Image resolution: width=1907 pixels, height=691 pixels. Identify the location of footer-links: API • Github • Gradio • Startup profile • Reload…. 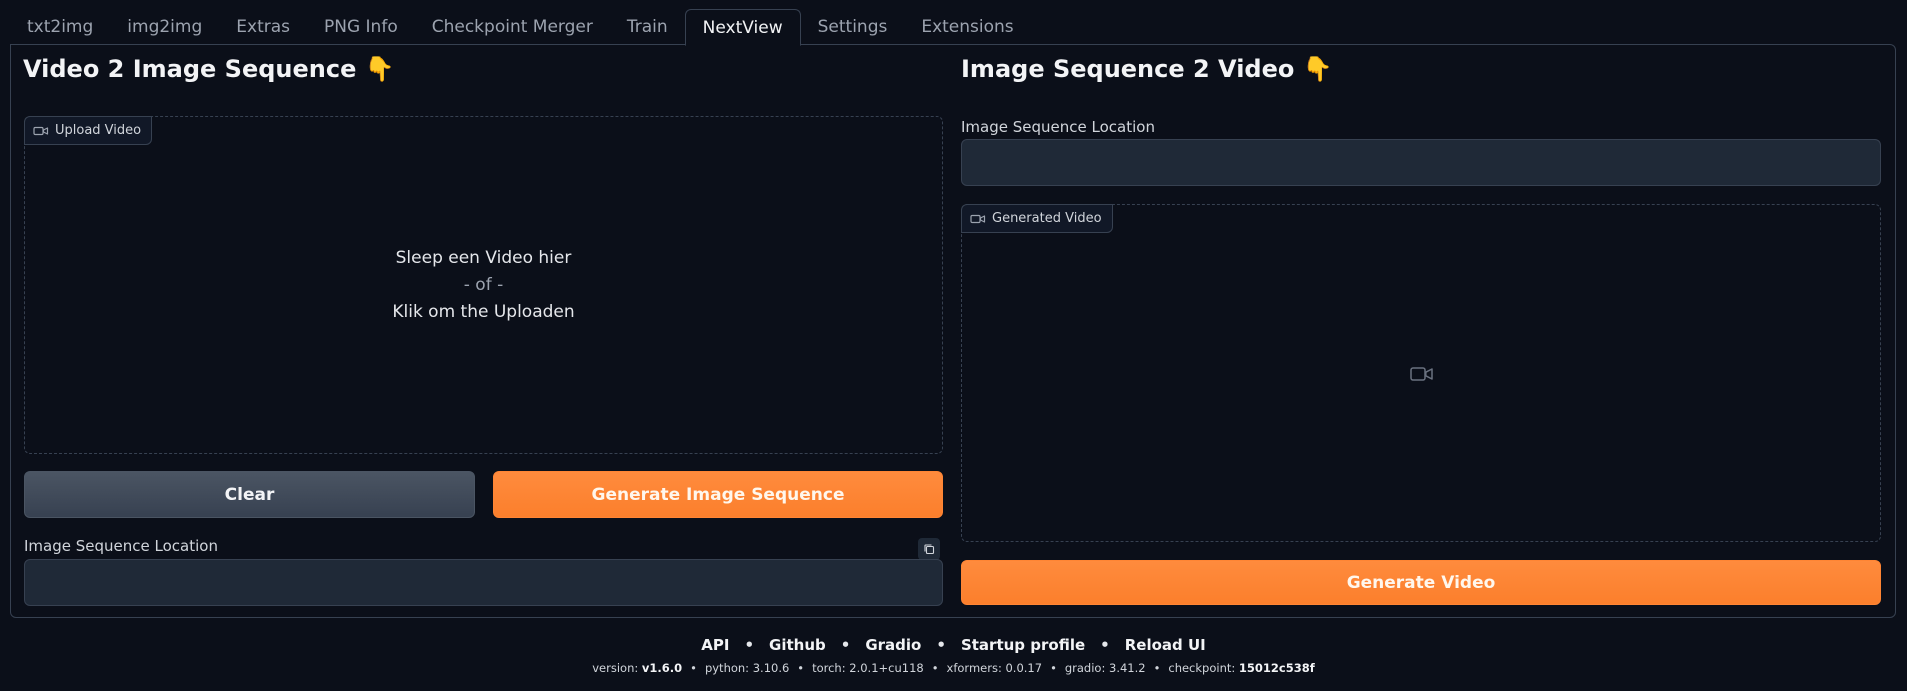
(953, 645).